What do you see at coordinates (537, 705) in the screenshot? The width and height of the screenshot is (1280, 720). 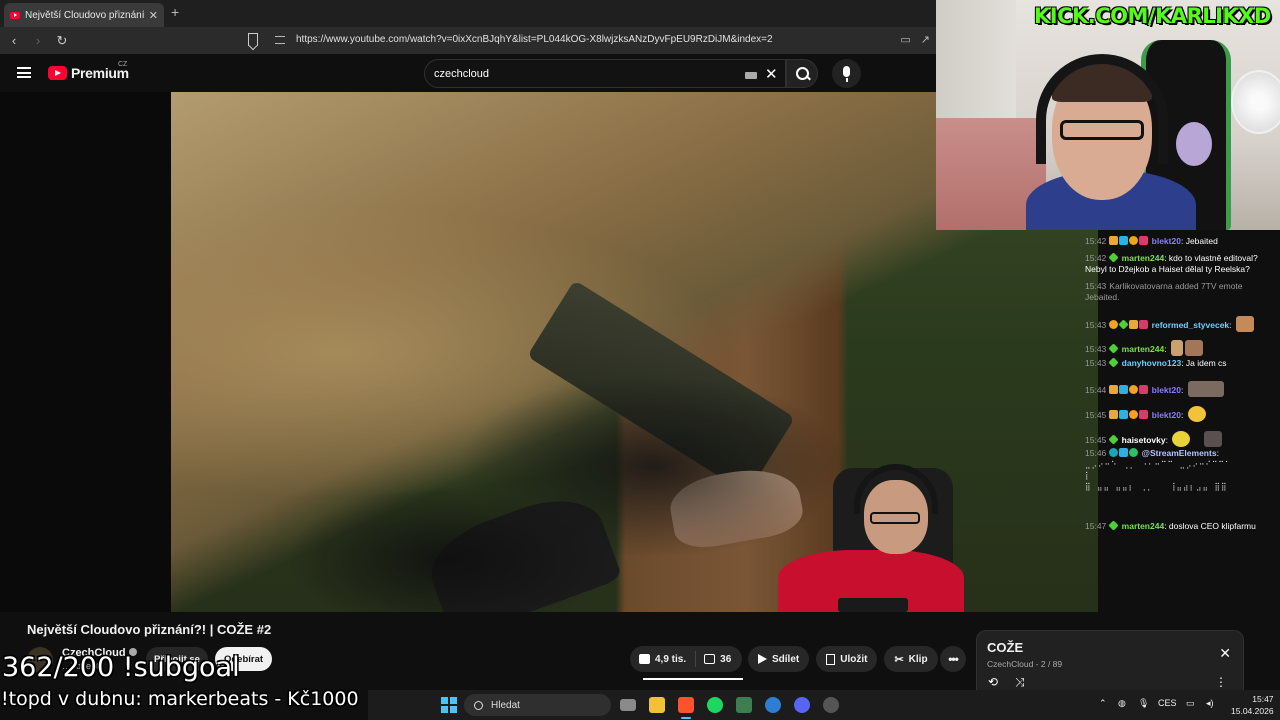 I see `taskbar-search: Hledat` at bounding box center [537, 705].